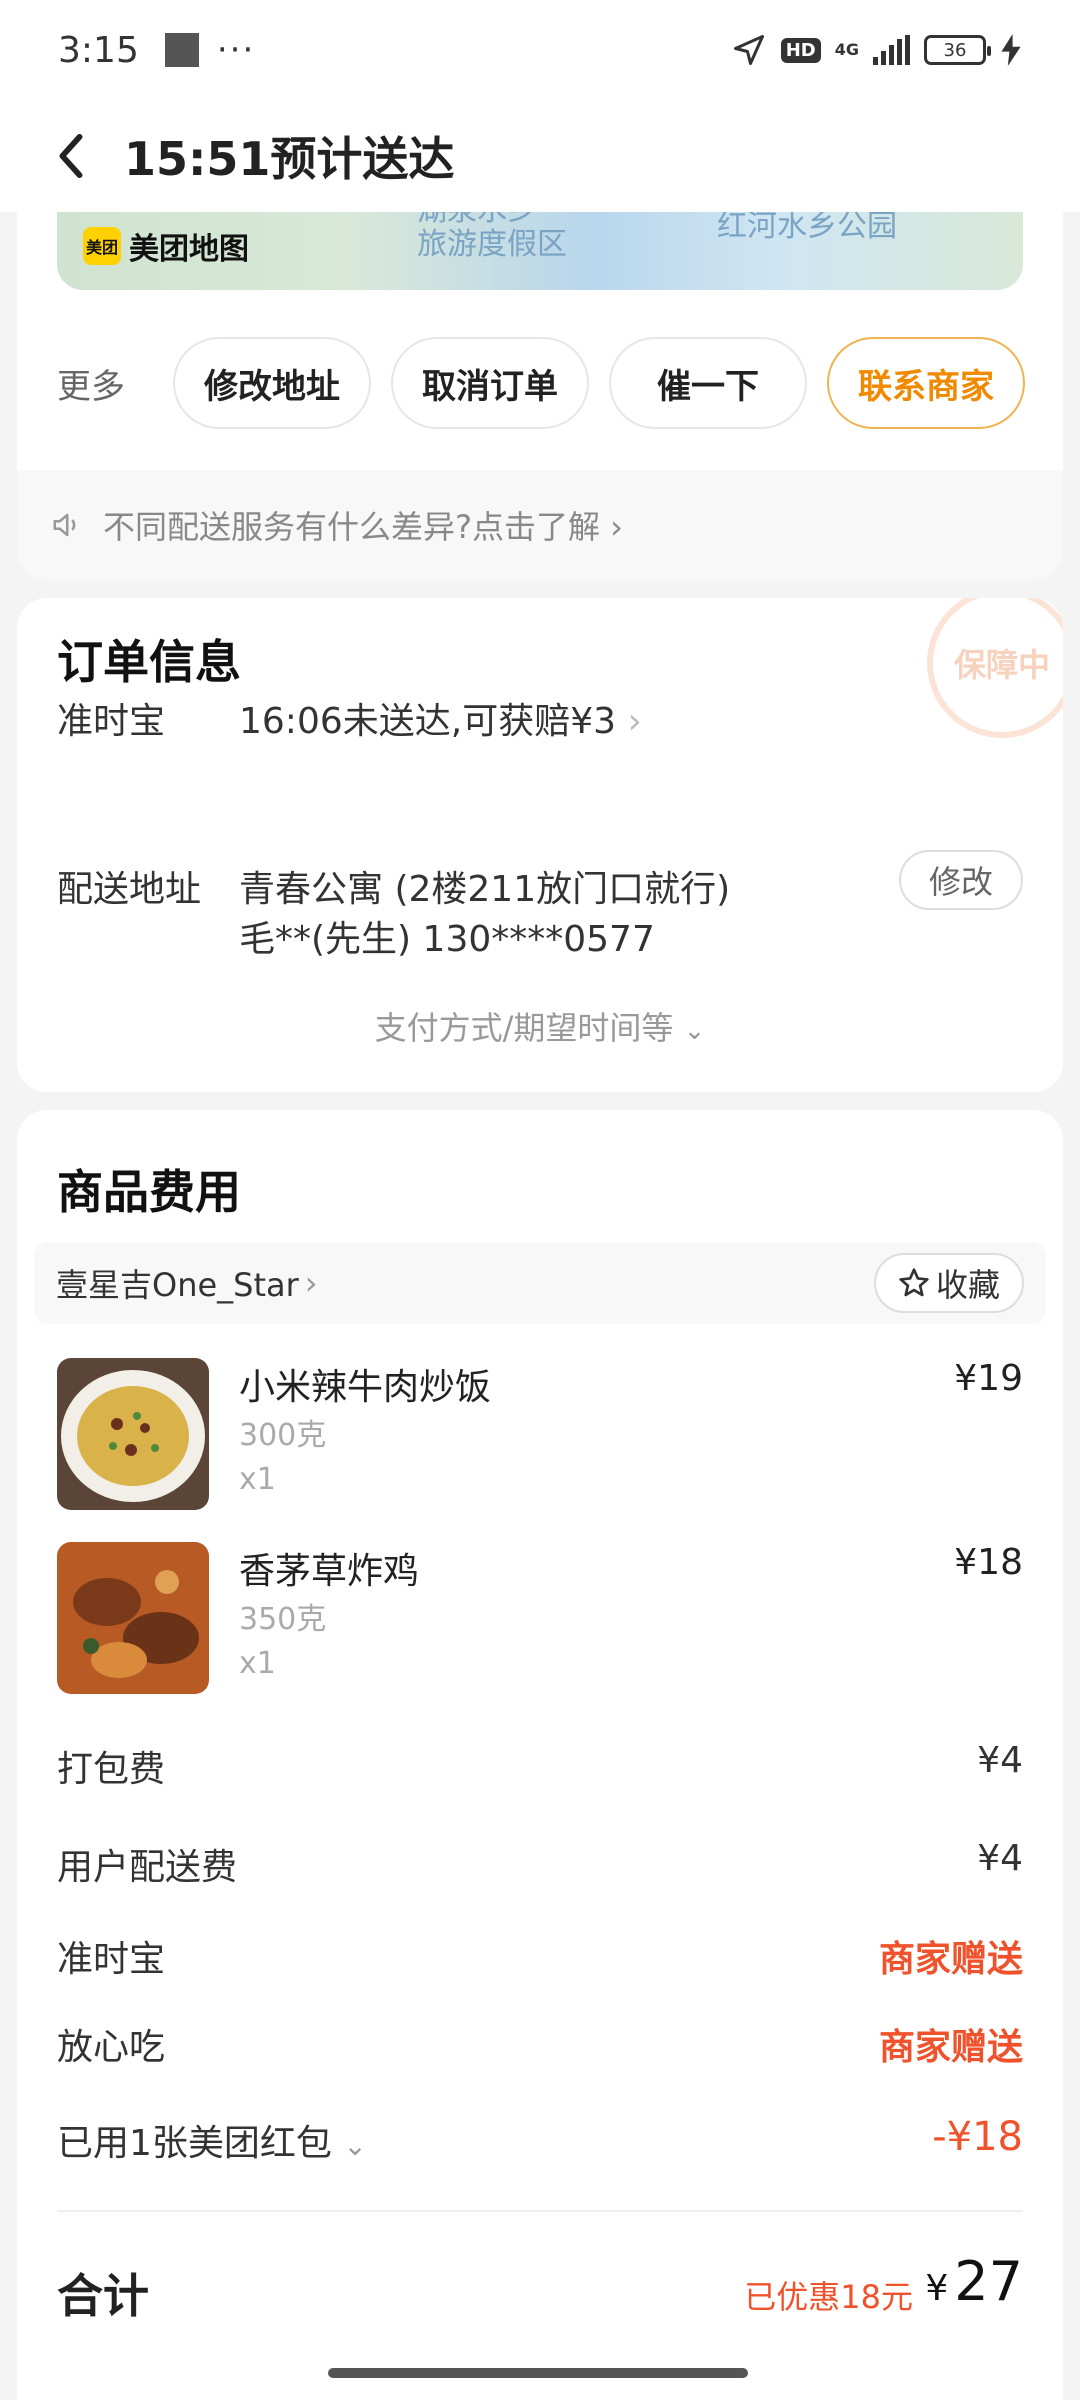 Image resolution: width=1080 pixels, height=2400 pixels. Describe the element at coordinates (937, 2288) in the screenshot. I see `total-currency: ¥` at that location.